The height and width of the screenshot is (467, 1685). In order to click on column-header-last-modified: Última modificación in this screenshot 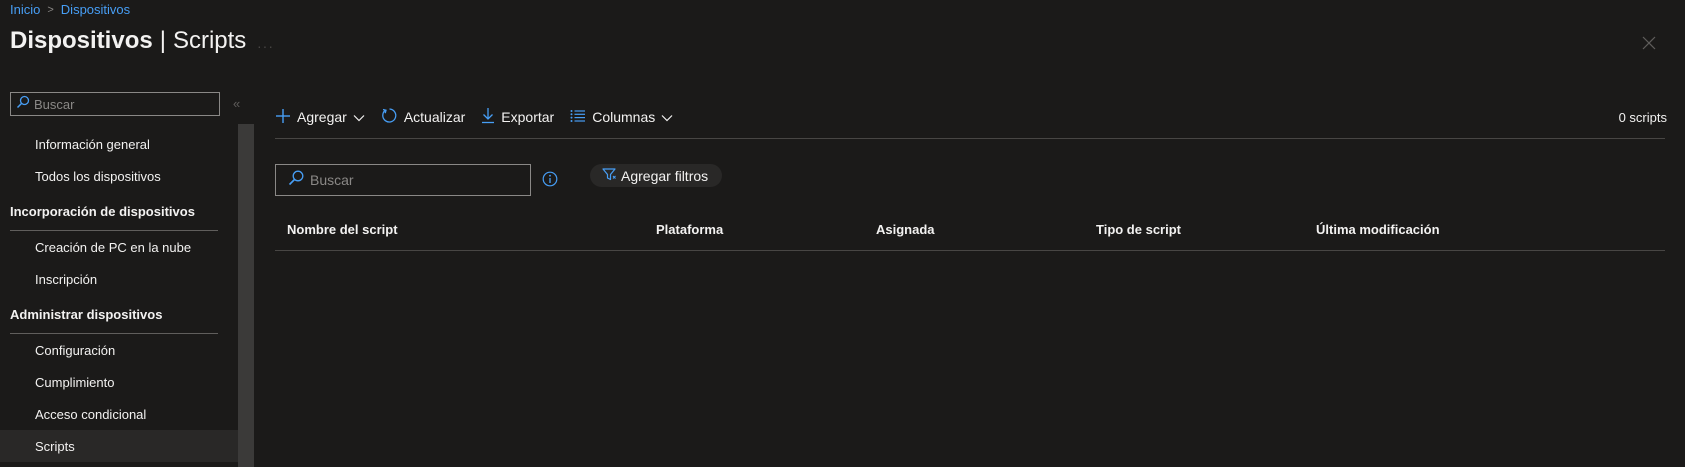, I will do `click(1378, 229)`.